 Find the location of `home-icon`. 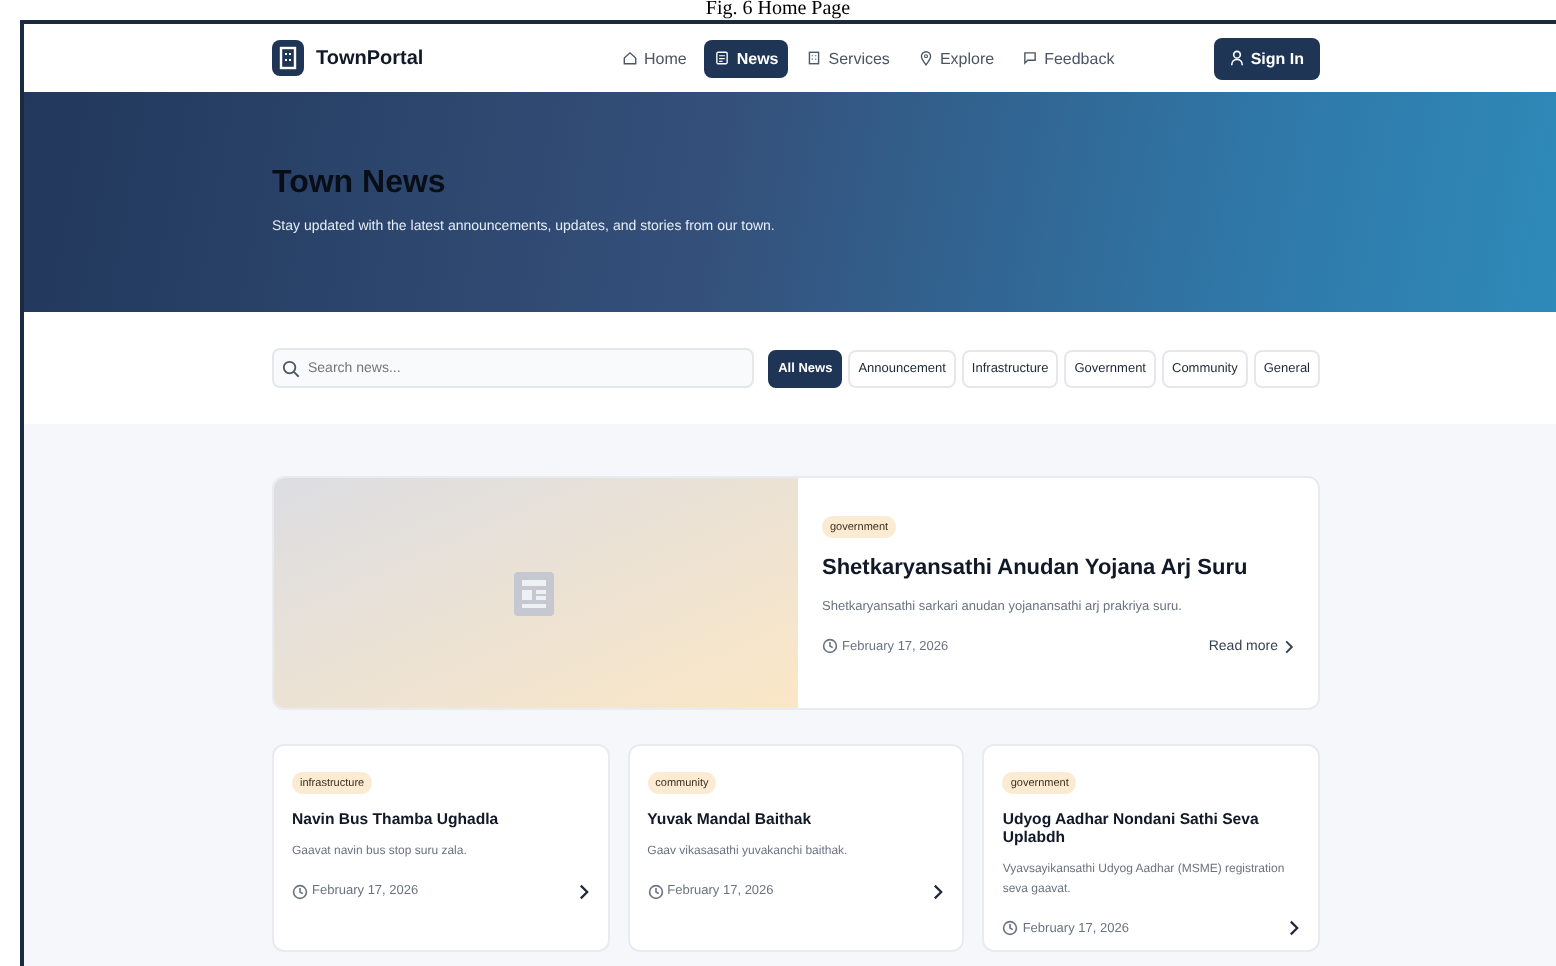

home-icon is located at coordinates (630, 58).